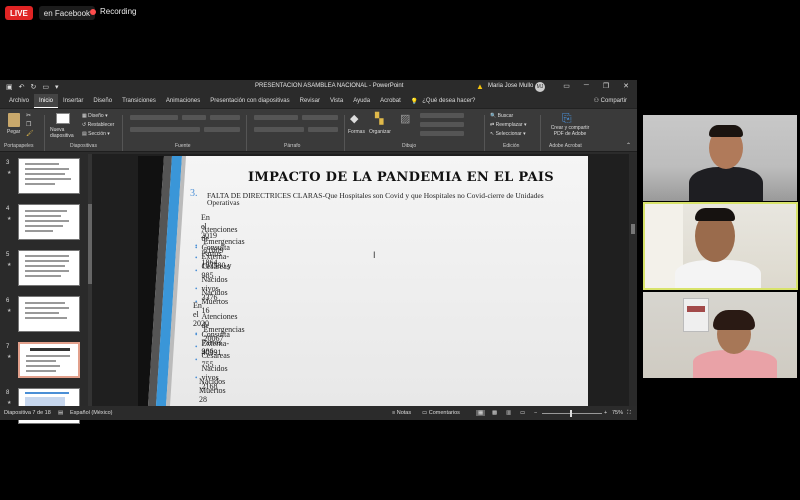 The height and width of the screenshot is (500, 800). What do you see at coordinates (118, 11) in the screenshot?
I see `recording-label: Recording` at bounding box center [118, 11].